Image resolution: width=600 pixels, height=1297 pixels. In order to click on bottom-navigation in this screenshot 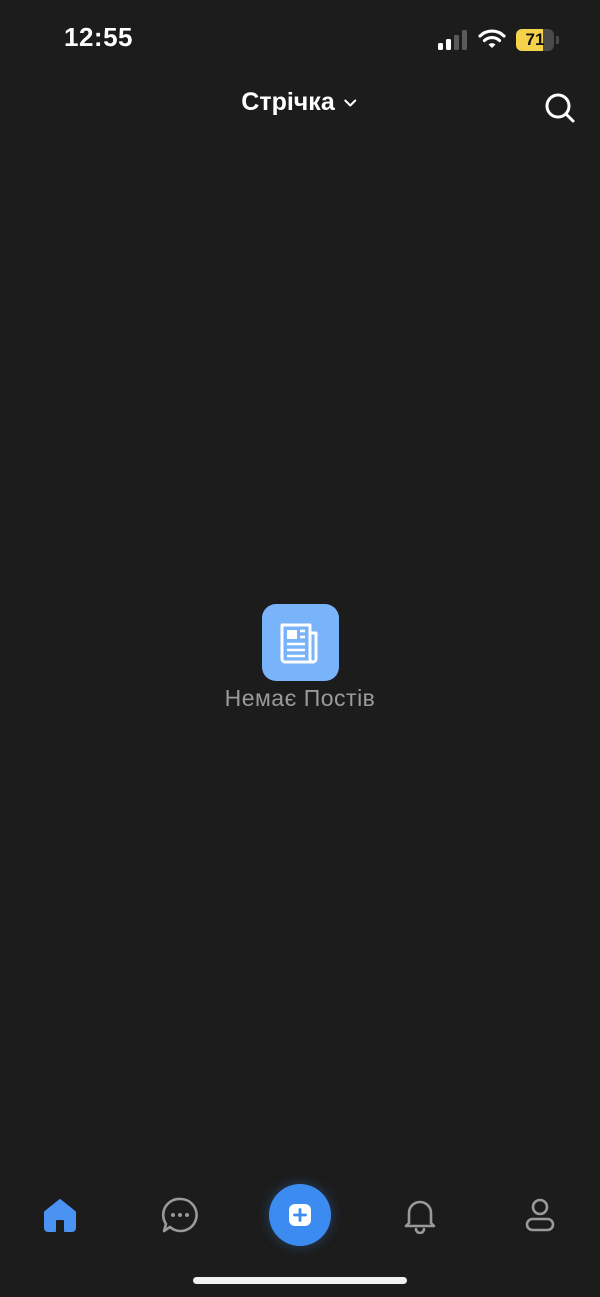, I will do `click(300, 1215)`.